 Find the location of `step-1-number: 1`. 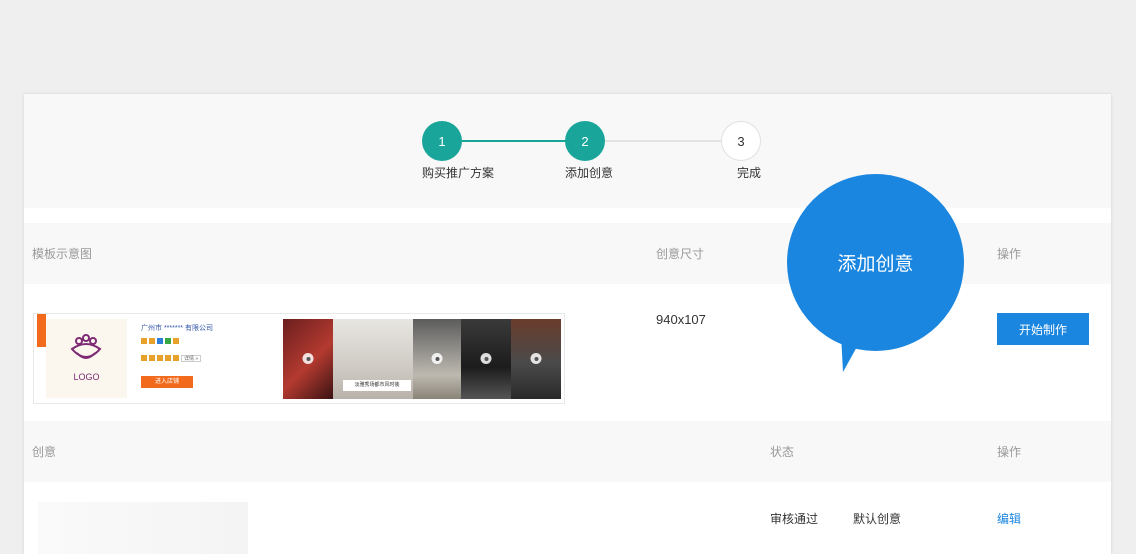

step-1-number: 1 is located at coordinates (442, 141).